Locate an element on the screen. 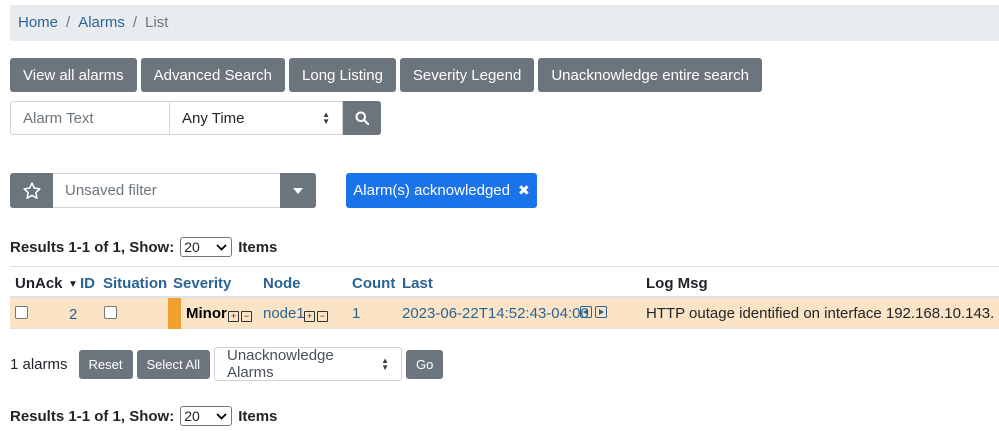  before-filter-icon is located at coordinates (586, 312).